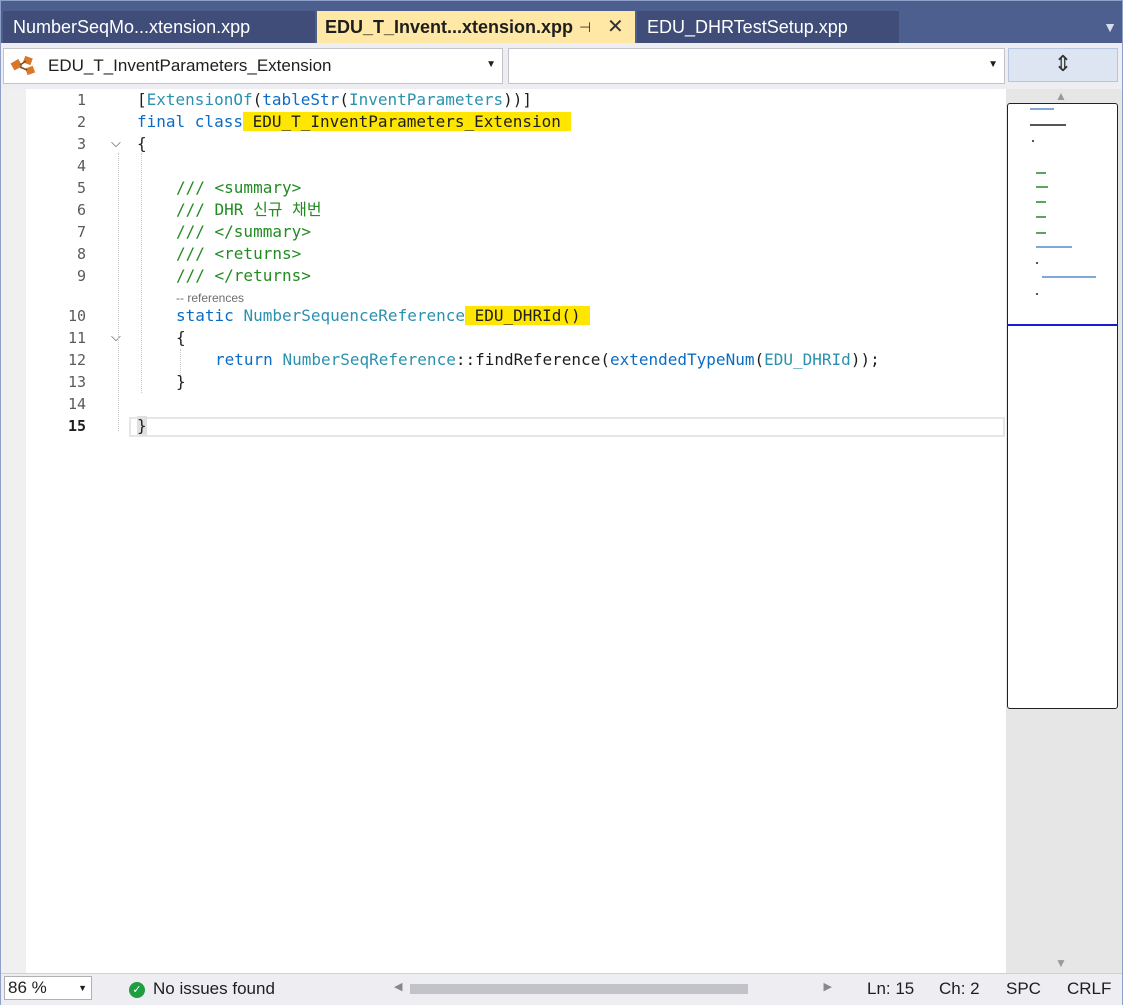 The width and height of the screenshot is (1123, 1005). I want to click on split-view-button: ⇕, so click(1063, 65).